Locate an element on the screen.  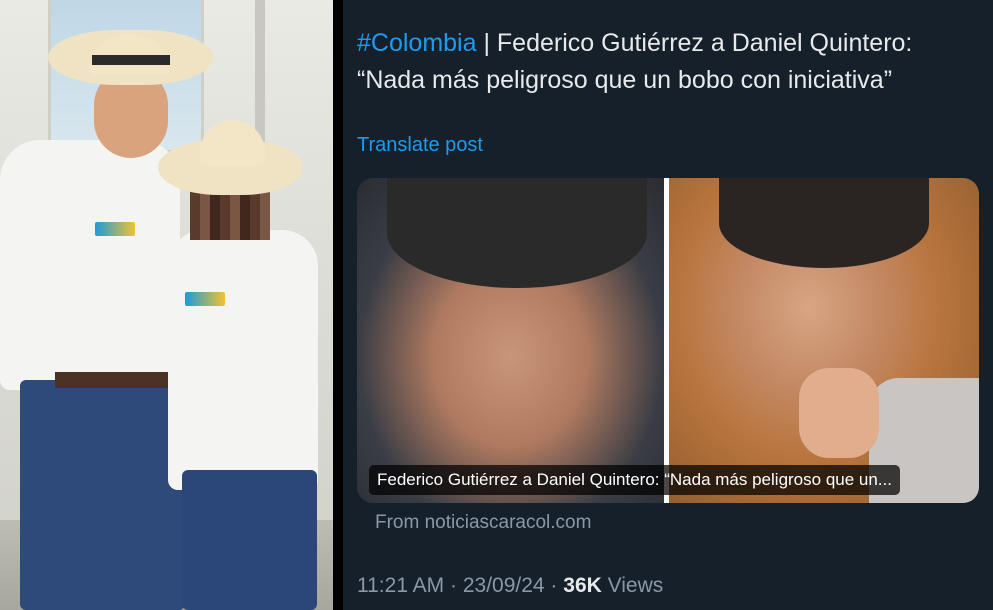
hair-right is located at coordinates (824, 223).